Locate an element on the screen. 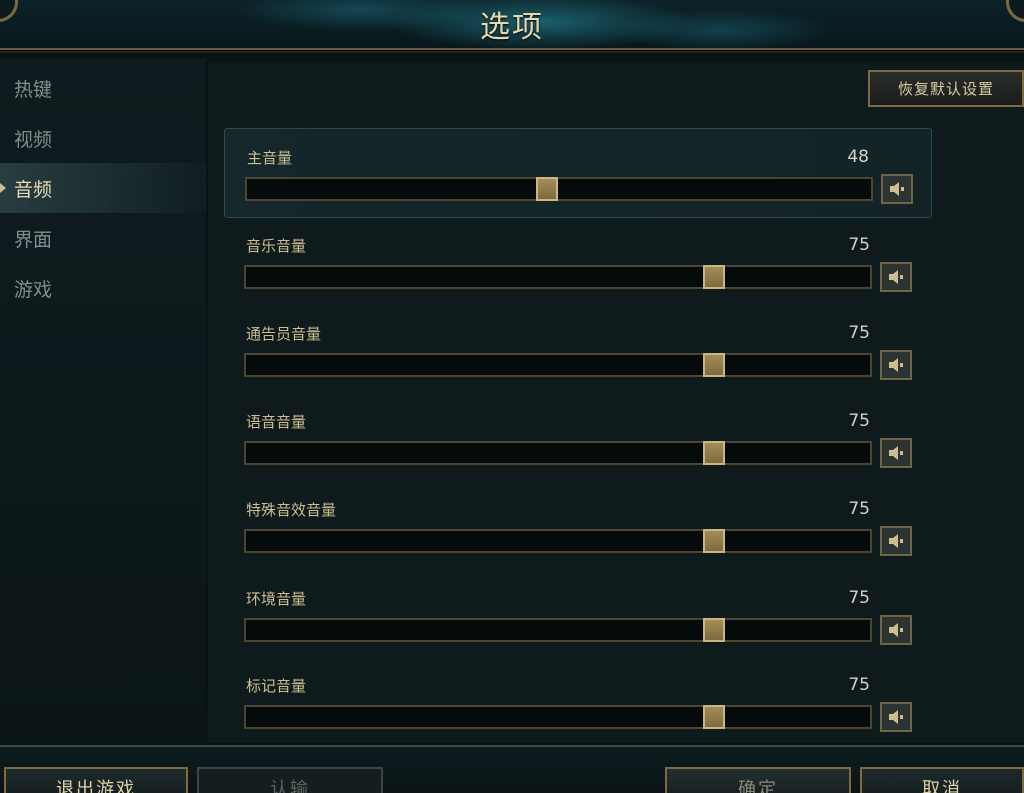 This screenshot has height=793, width=1024. sidebar-item-hotkeys: 热键 is located at coordinates (103, 88).